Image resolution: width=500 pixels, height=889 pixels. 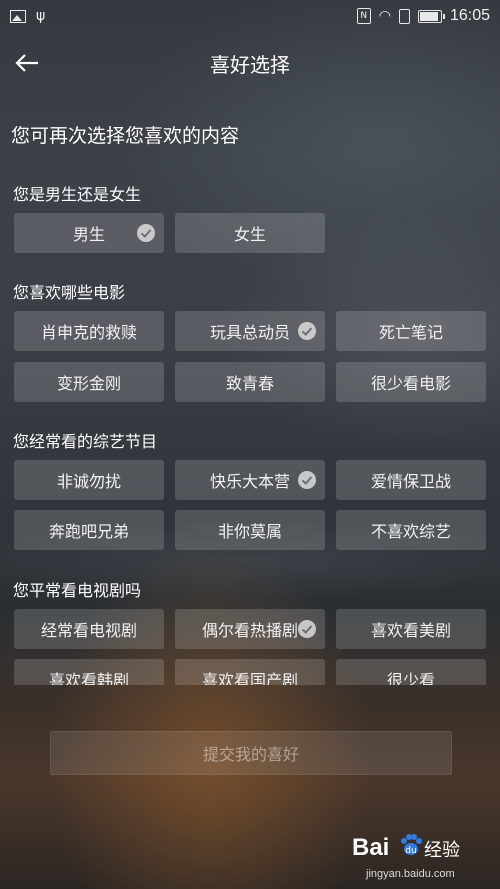 I want to click on option-label: 很少看电影, so click(x=410, y=383).